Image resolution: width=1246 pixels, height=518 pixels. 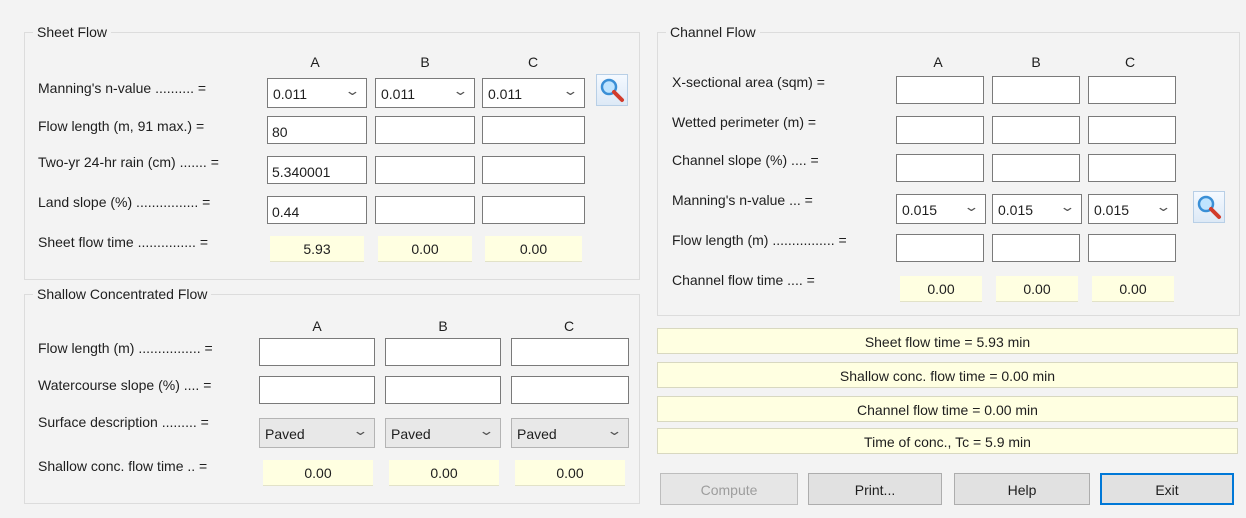 I want to click on sheet-flow-title: Sheet Flow, so click(x=72, y=32).